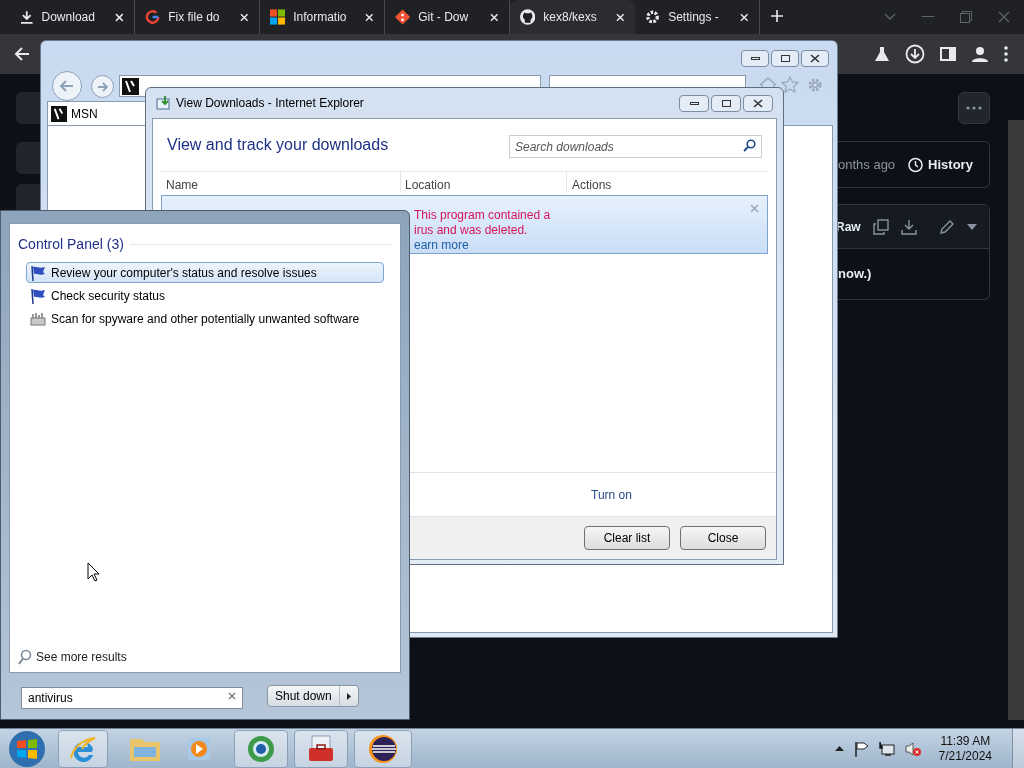 This screenshot has height=768, width=1024. What do you see at coordinates (946, 226) in the screenshot?
I see `pencil-icon` at bounding box center [946, 226].